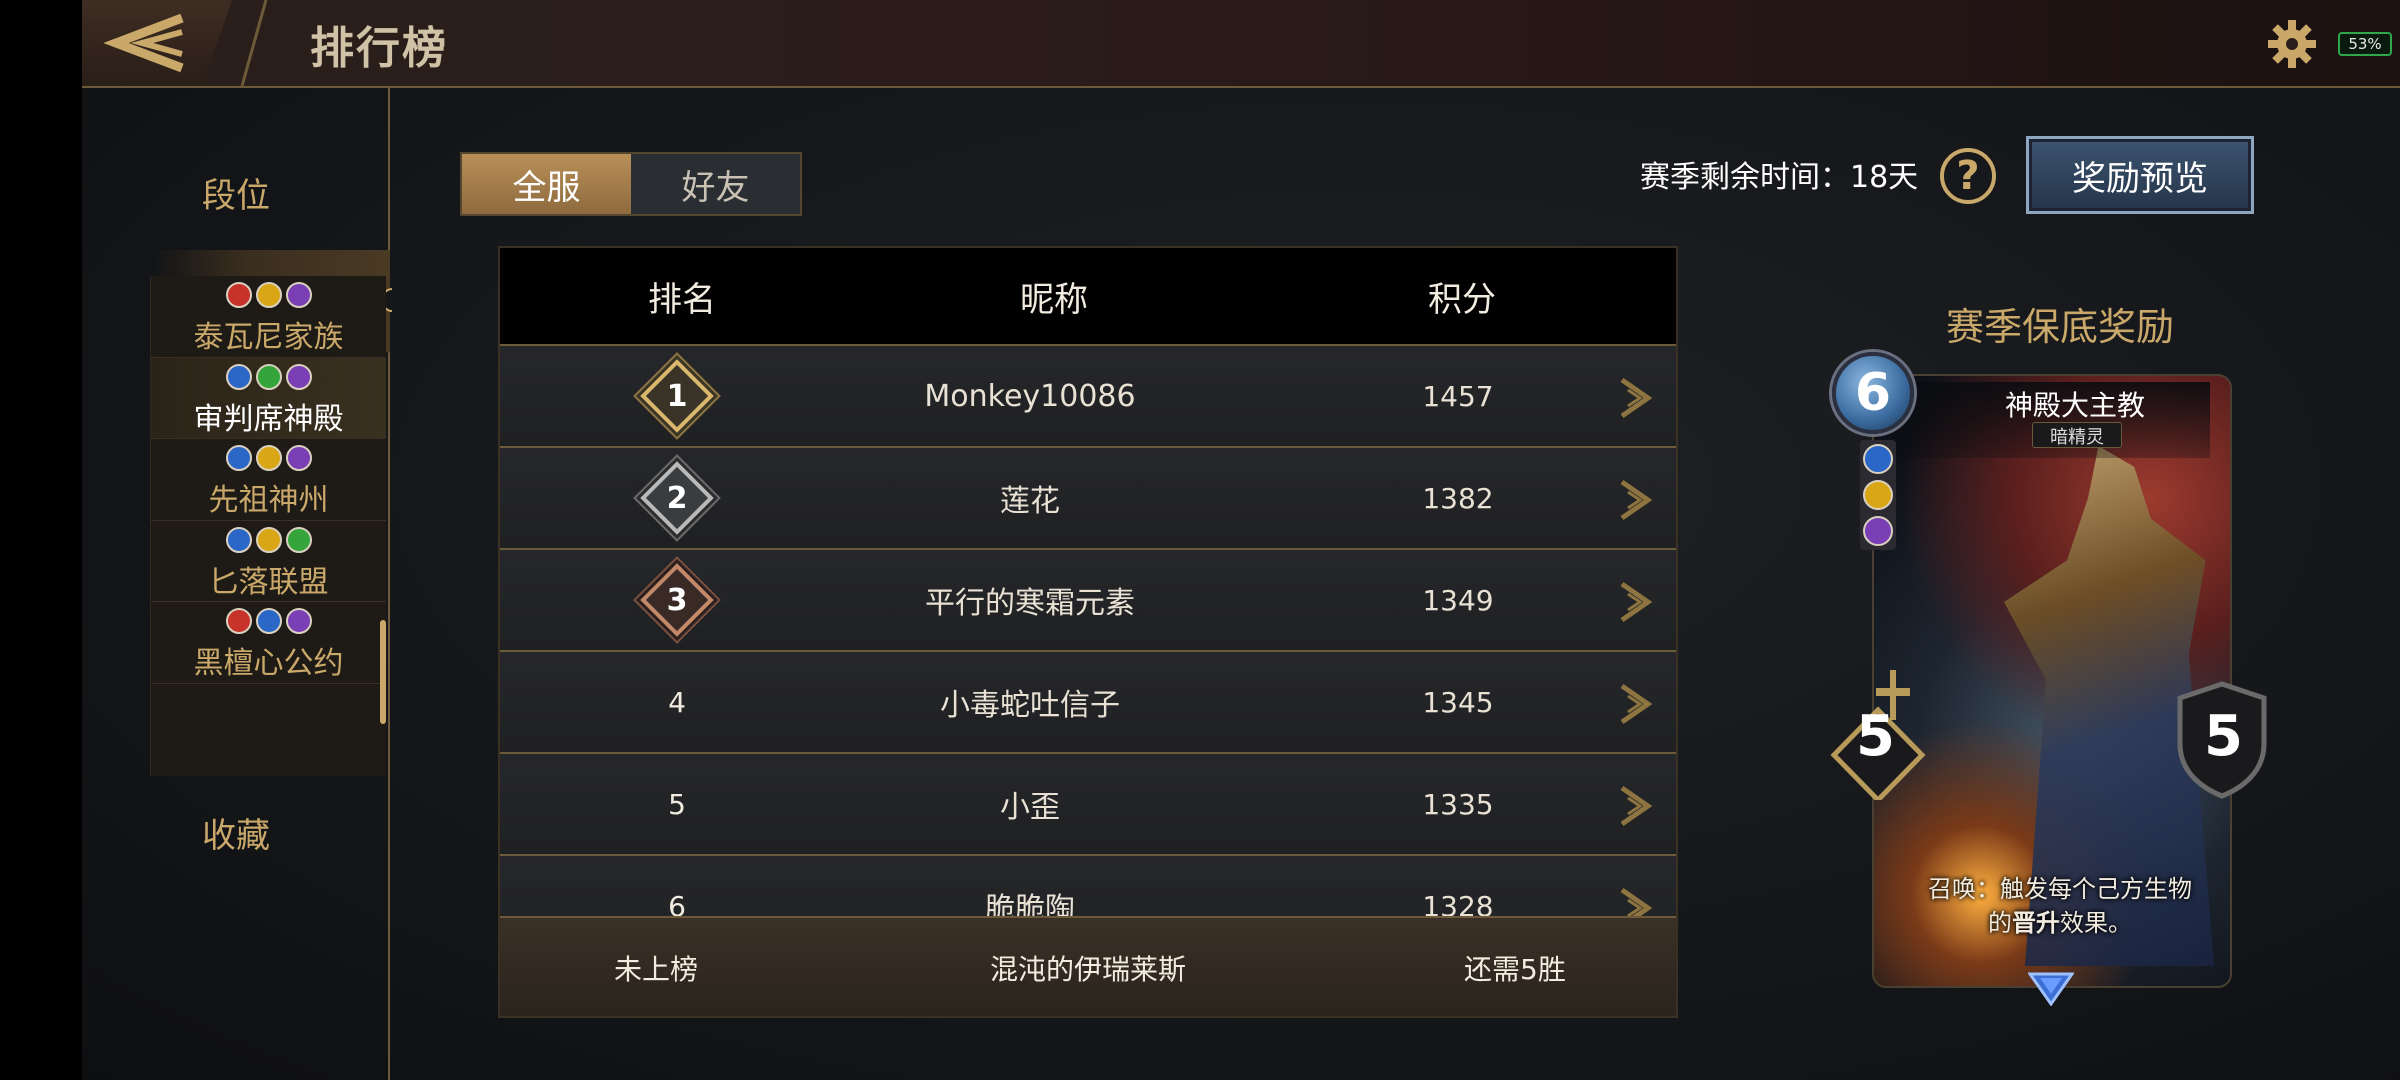 The image size is (2400, 1080). What do you see at coordinates (1088, 805) in the screenshot?
I see `table-row: 5 小歪 1335` at bounding box center [1088, 805].